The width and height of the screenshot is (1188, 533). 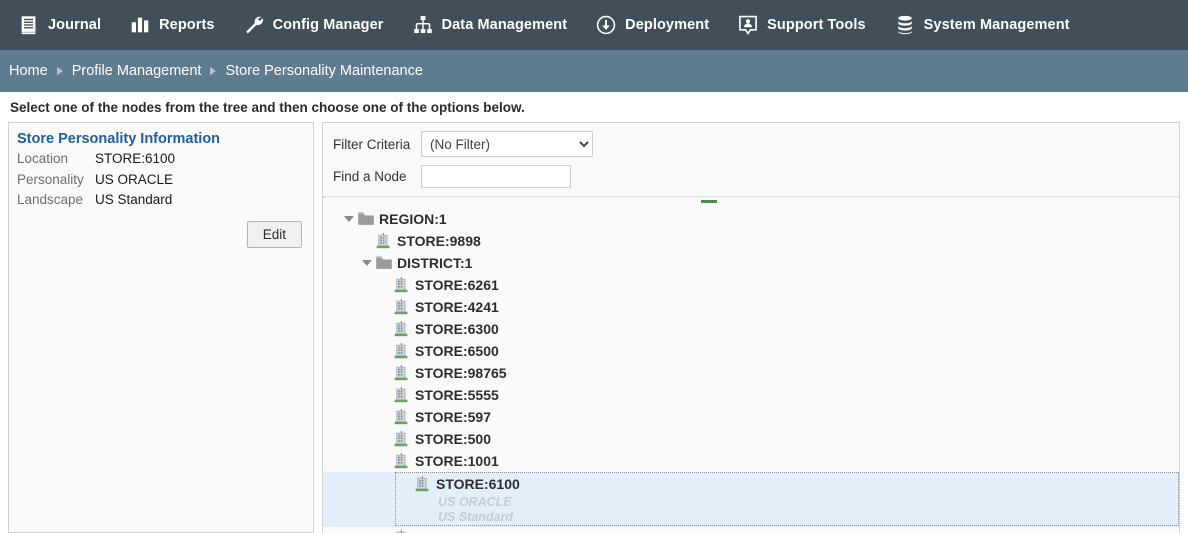 What do you see at coordinates (751, 144) in the screenshot?
I see `filter-criteria-row: Filter Criteria (No Filter)` at bounding box center [751, 144].